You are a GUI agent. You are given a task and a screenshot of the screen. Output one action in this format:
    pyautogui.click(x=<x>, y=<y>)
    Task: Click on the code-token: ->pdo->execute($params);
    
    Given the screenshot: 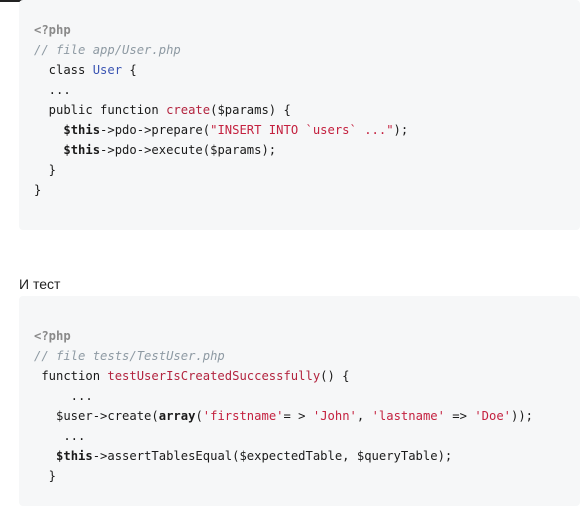 What is the action you would take?
    pyautogui.click(x=188, y=150)
    